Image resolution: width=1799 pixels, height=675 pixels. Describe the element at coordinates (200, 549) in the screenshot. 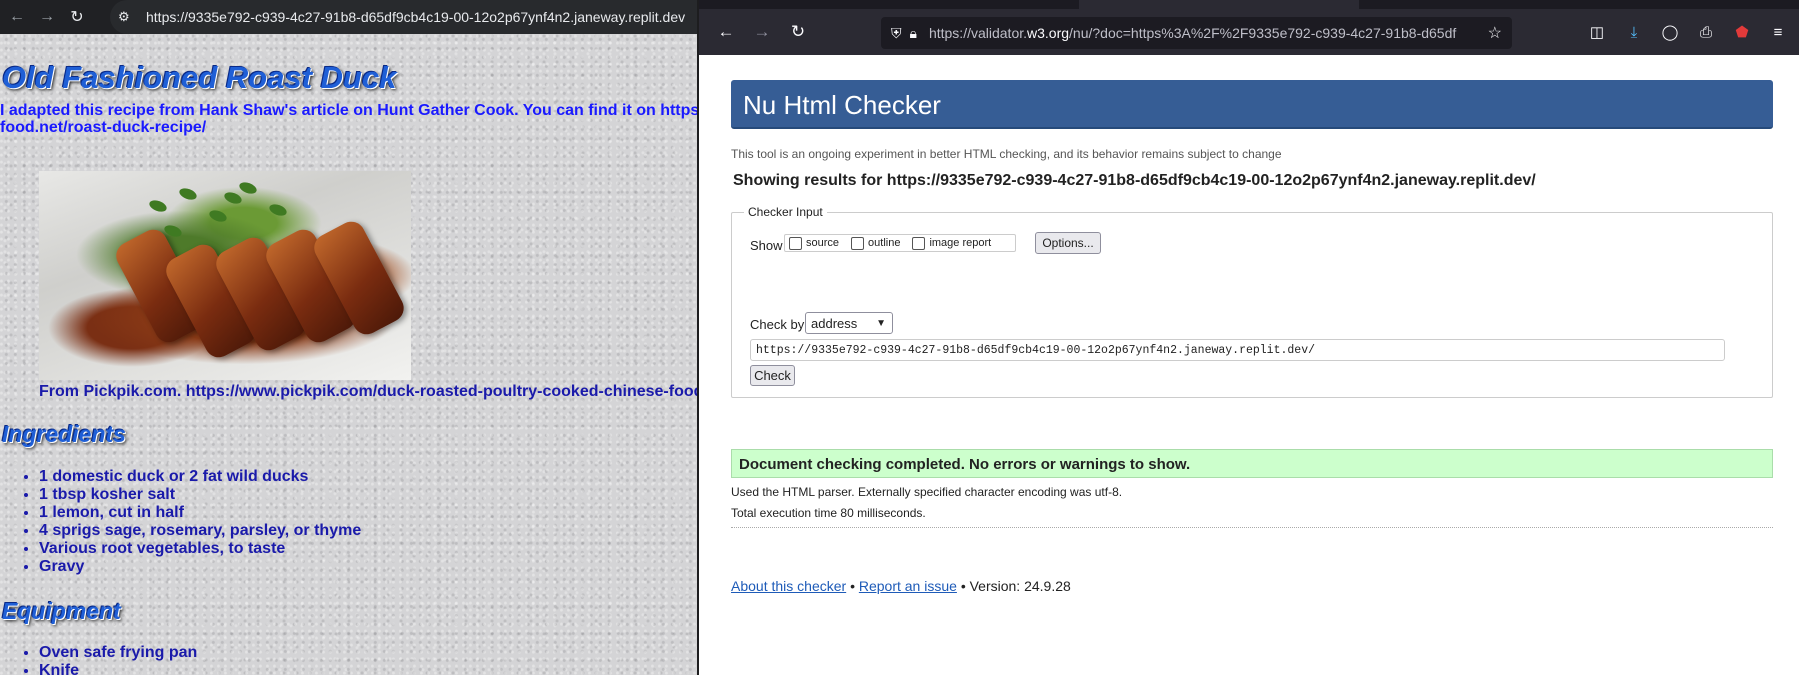

I see `list-item: Various root vegetables, to taste` at that location.